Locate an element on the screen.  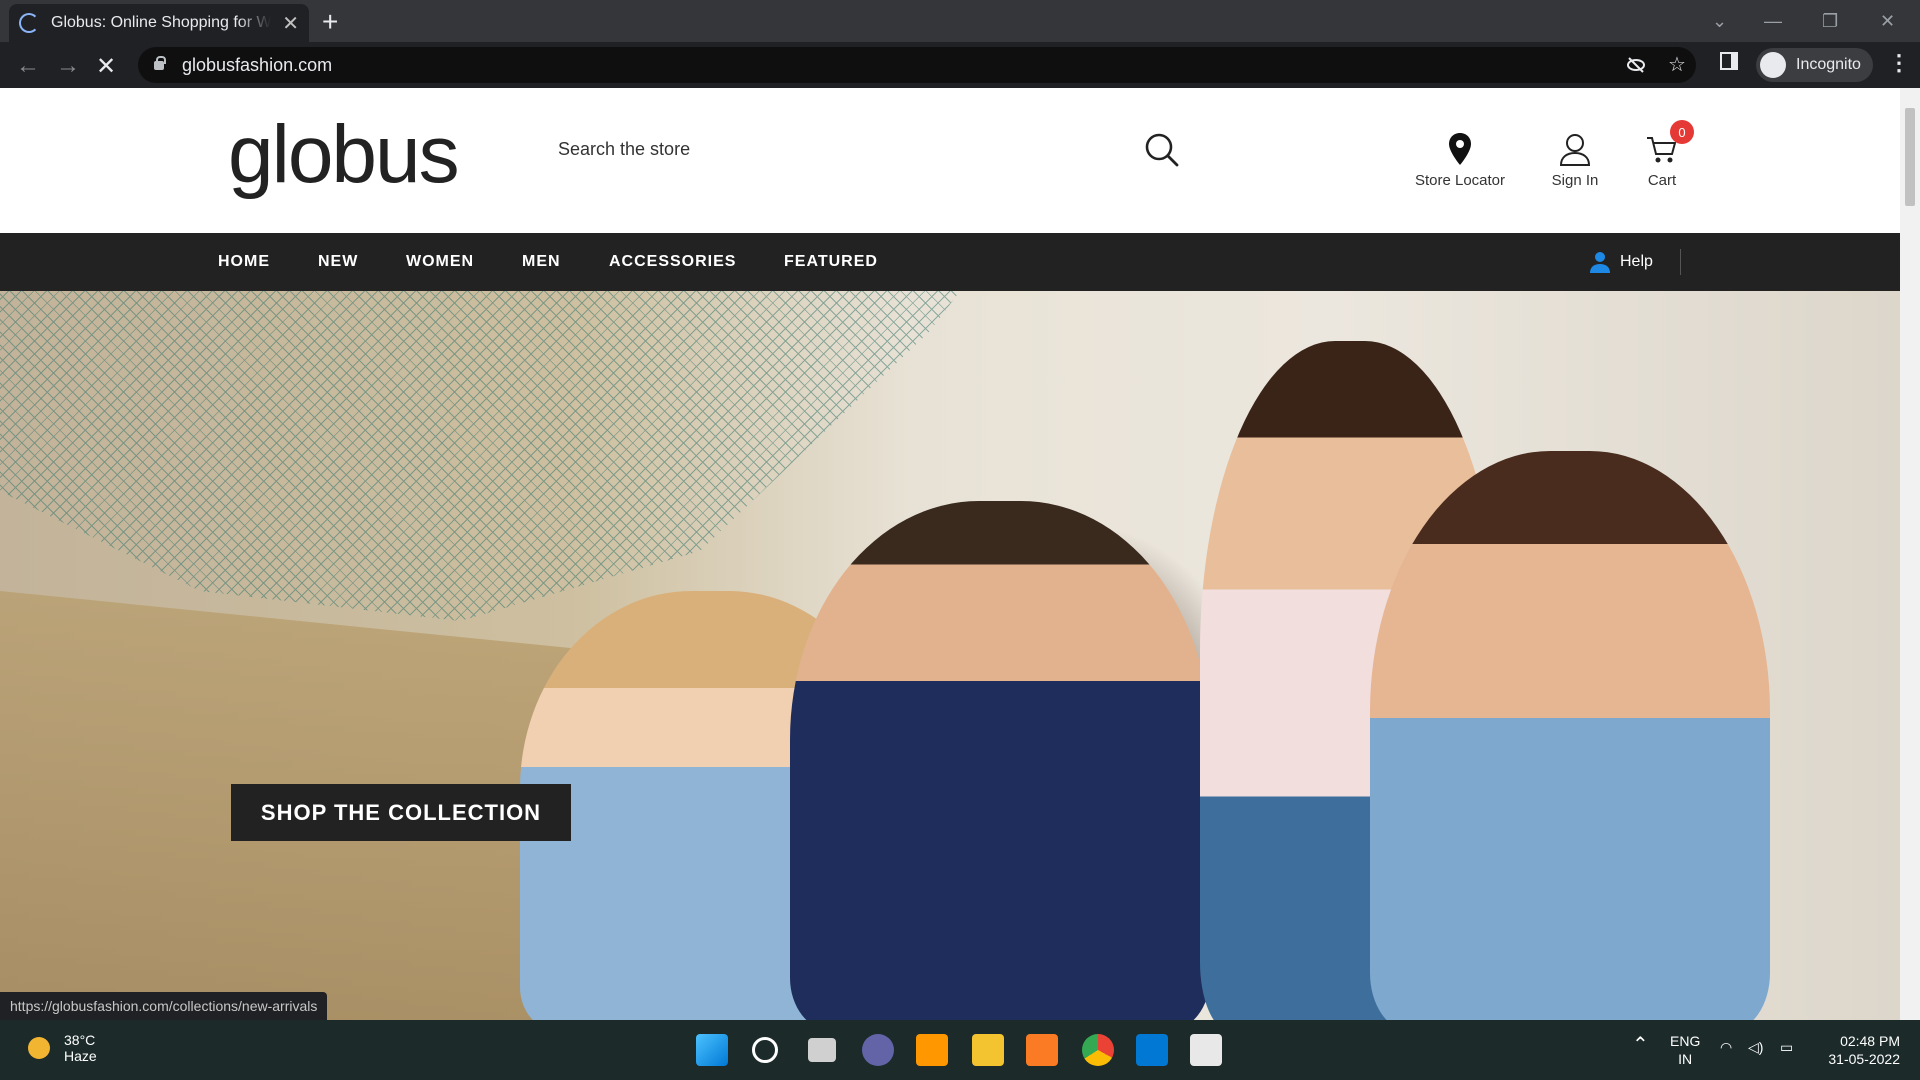
nav-featured: FEATURED is located at coordinates (831, 262).